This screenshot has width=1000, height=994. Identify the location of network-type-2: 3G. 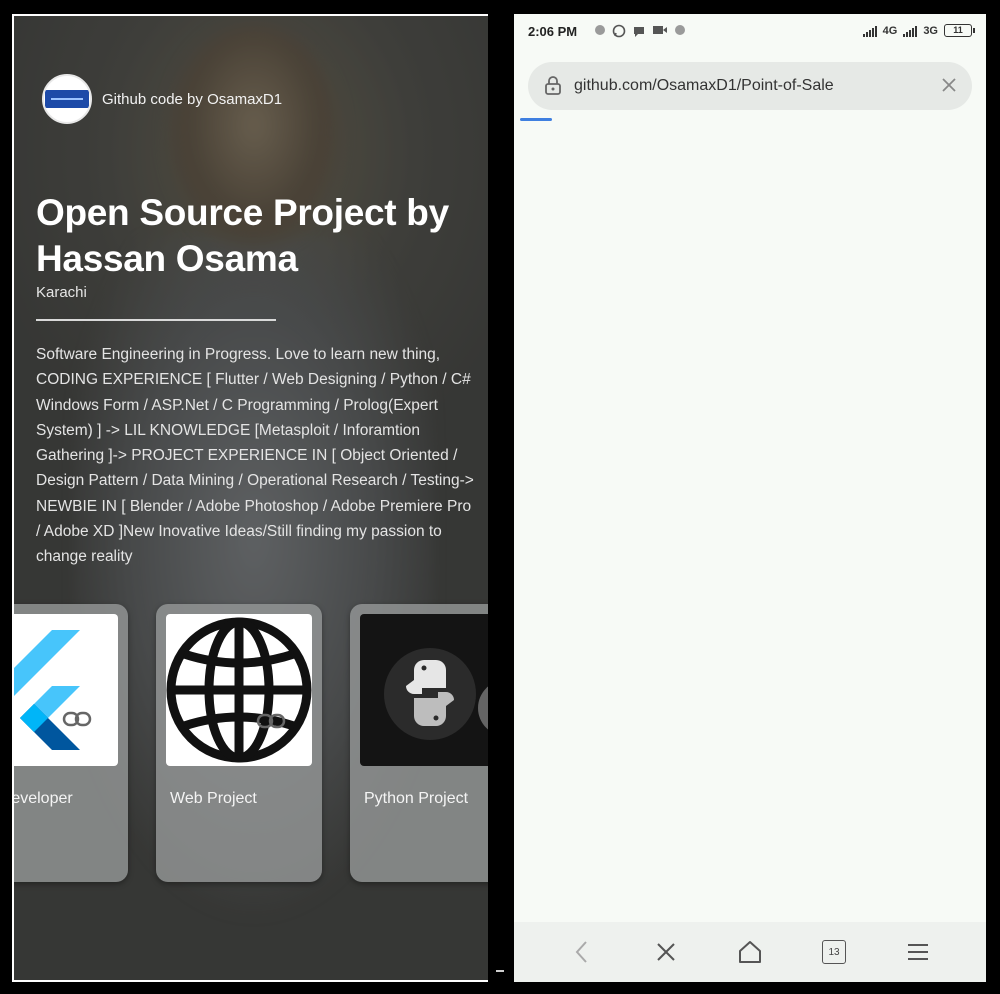
(930, 30).